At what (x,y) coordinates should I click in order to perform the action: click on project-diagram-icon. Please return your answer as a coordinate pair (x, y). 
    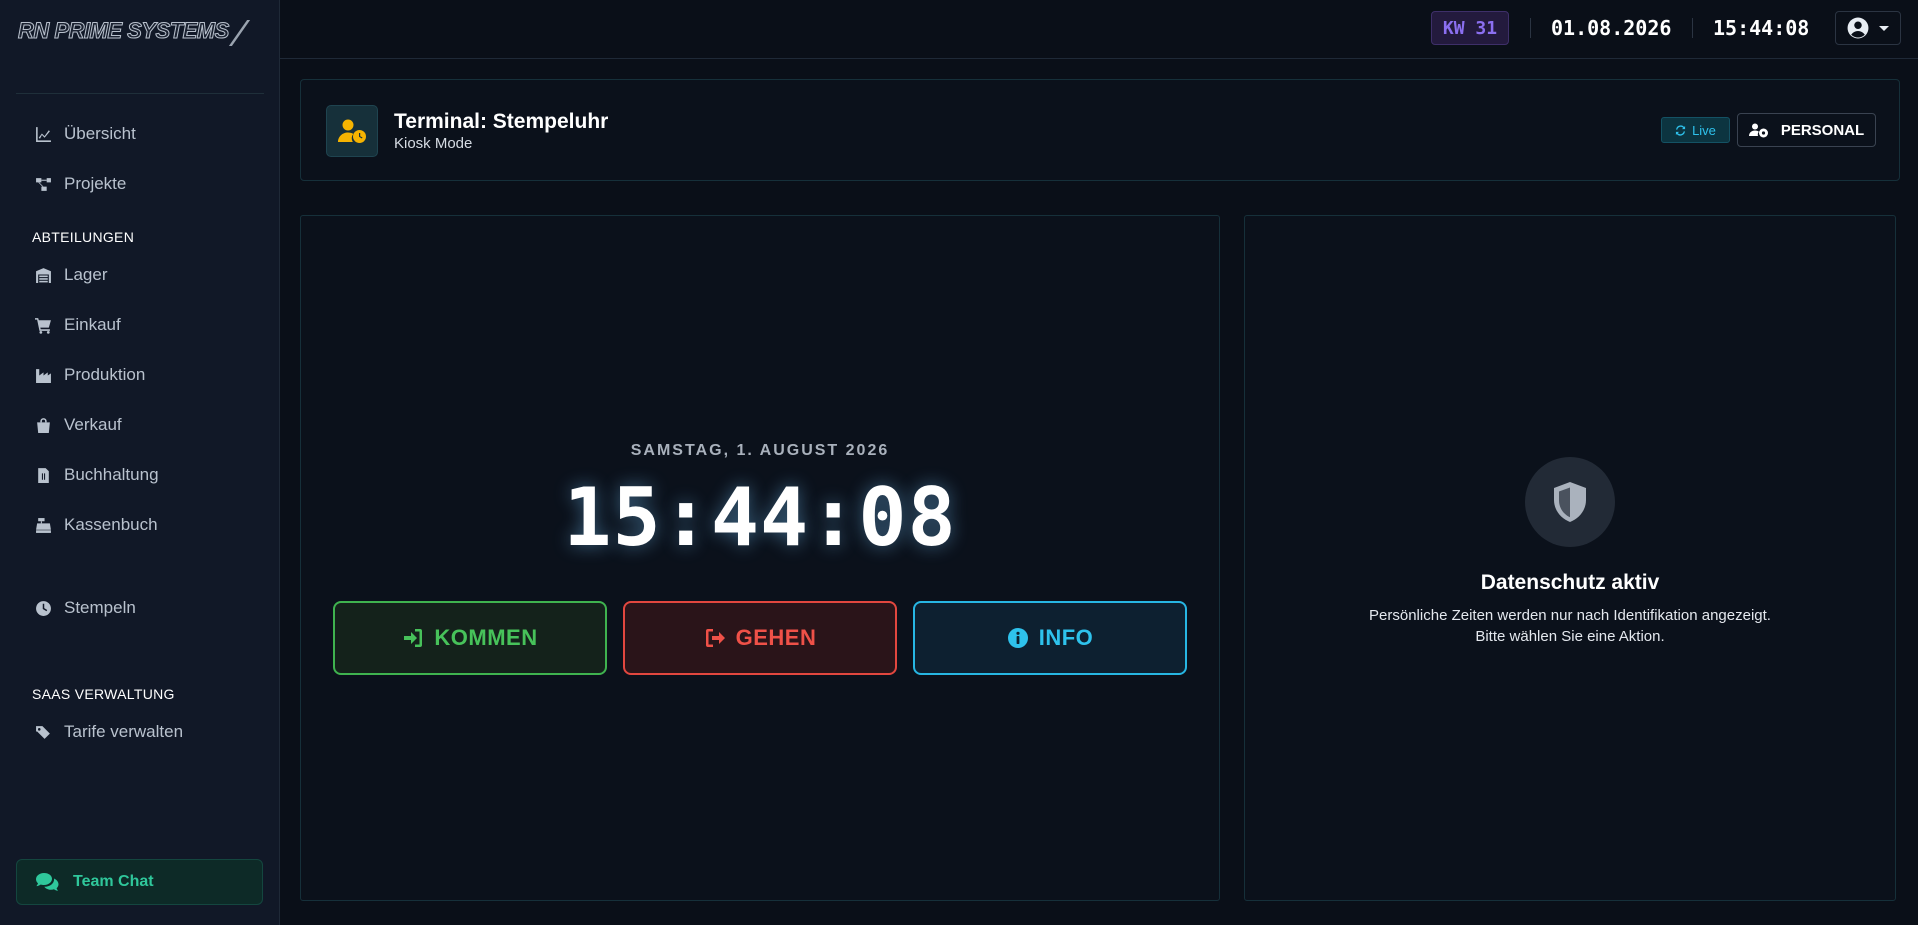
    Looking at the image, I should click on (43, 184).